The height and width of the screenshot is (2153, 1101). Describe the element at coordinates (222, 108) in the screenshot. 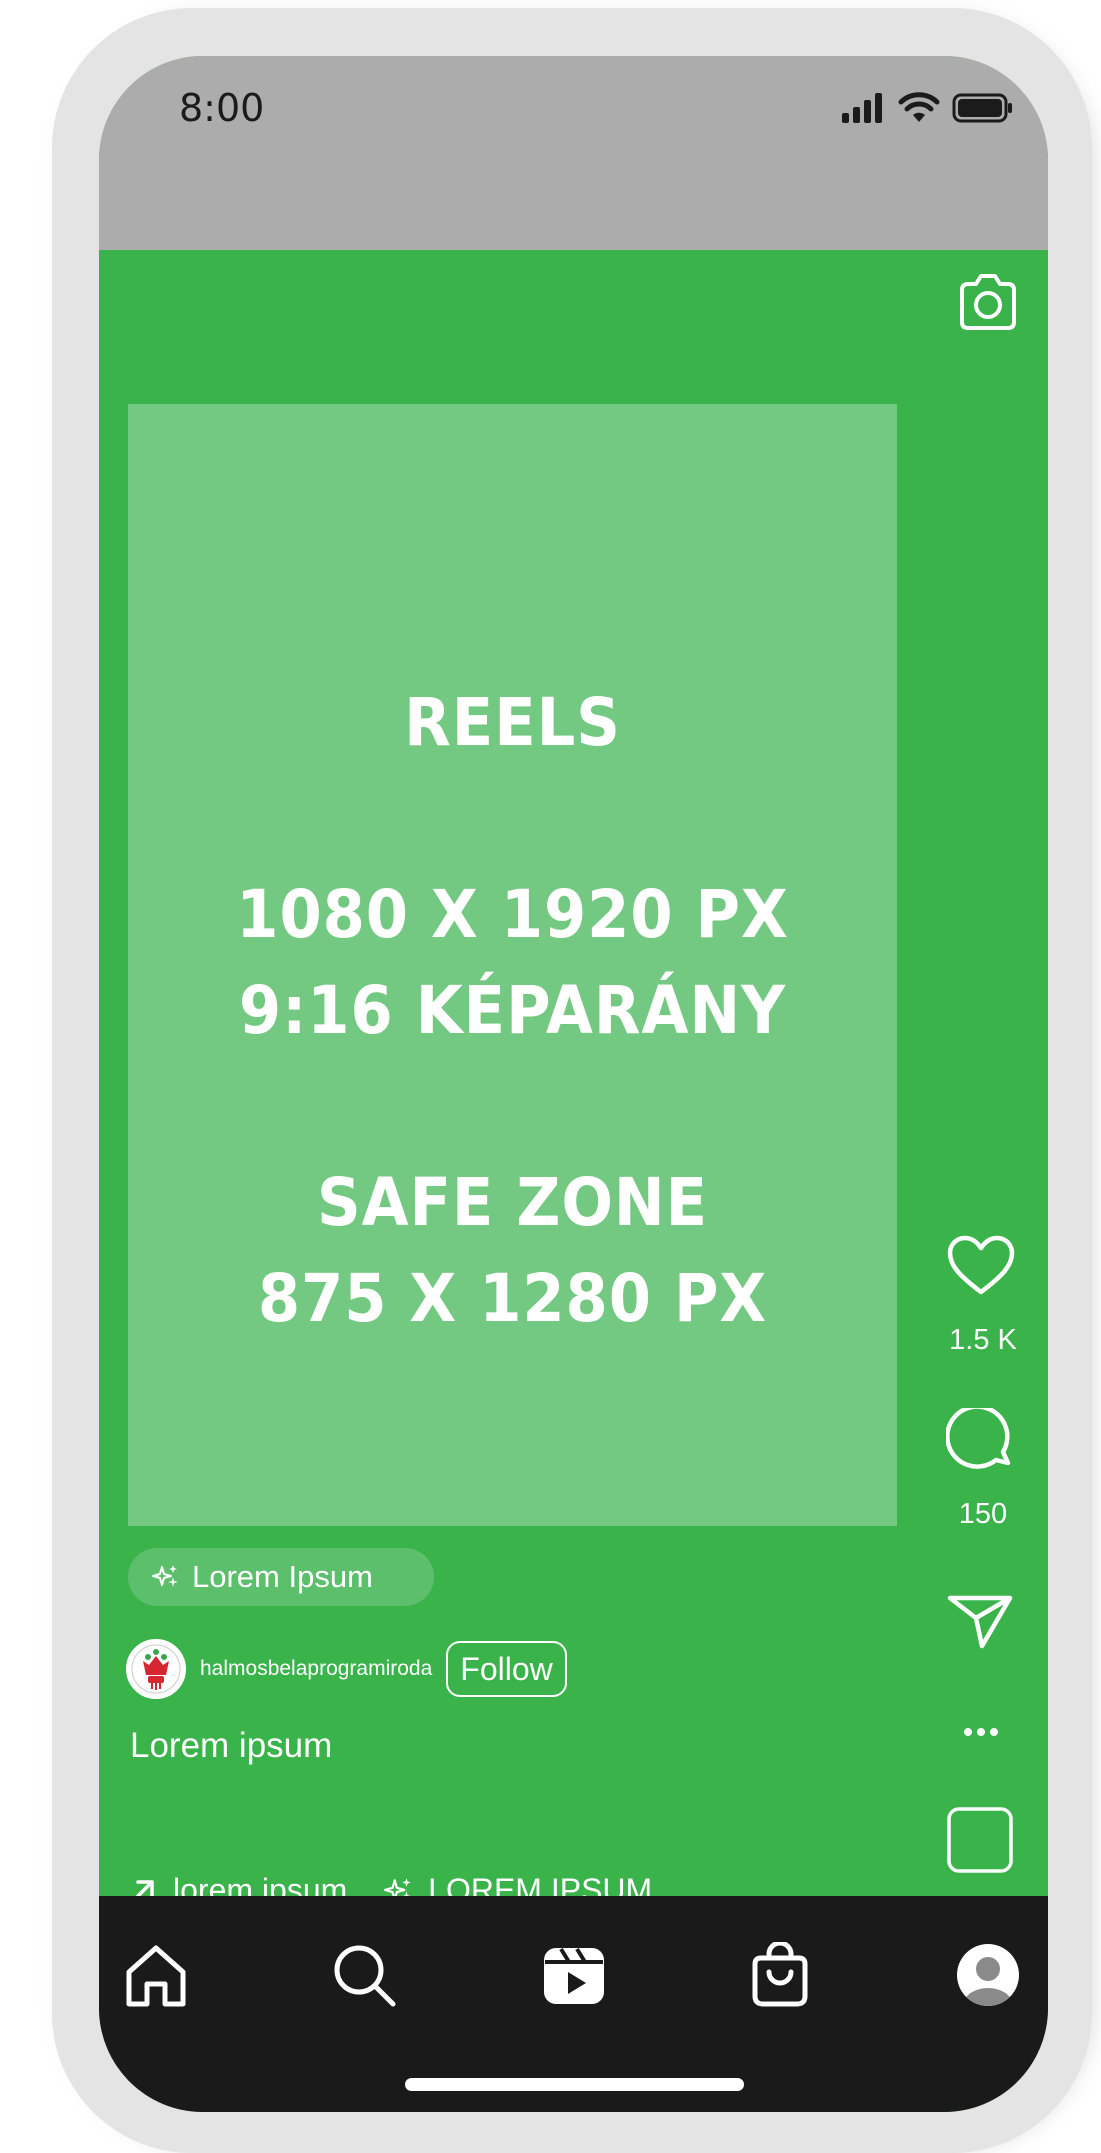

I see `status-time: 8:00` at that location.